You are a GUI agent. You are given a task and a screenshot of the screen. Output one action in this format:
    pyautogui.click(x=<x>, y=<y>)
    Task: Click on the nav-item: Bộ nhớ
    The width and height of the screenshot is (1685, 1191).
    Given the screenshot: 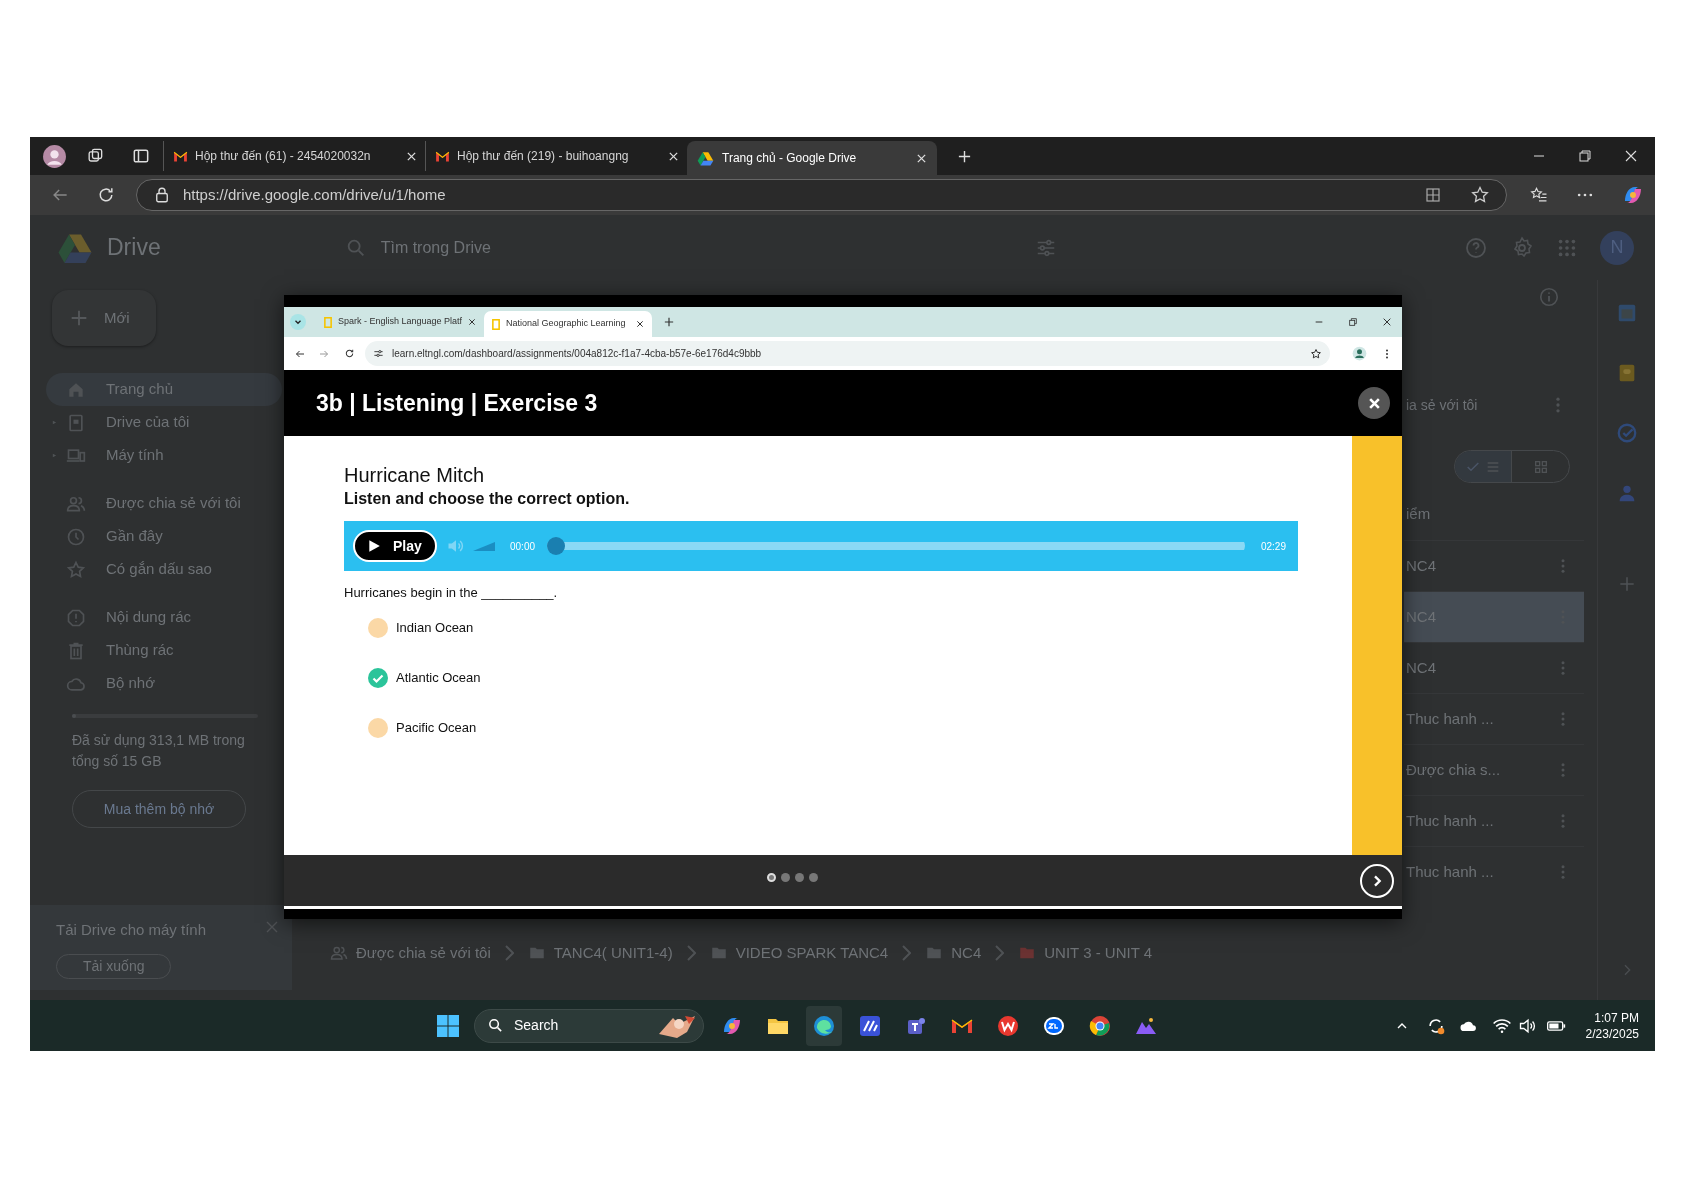 What is the action you would take?
    pyautogui.click(x=164, y=683)
    